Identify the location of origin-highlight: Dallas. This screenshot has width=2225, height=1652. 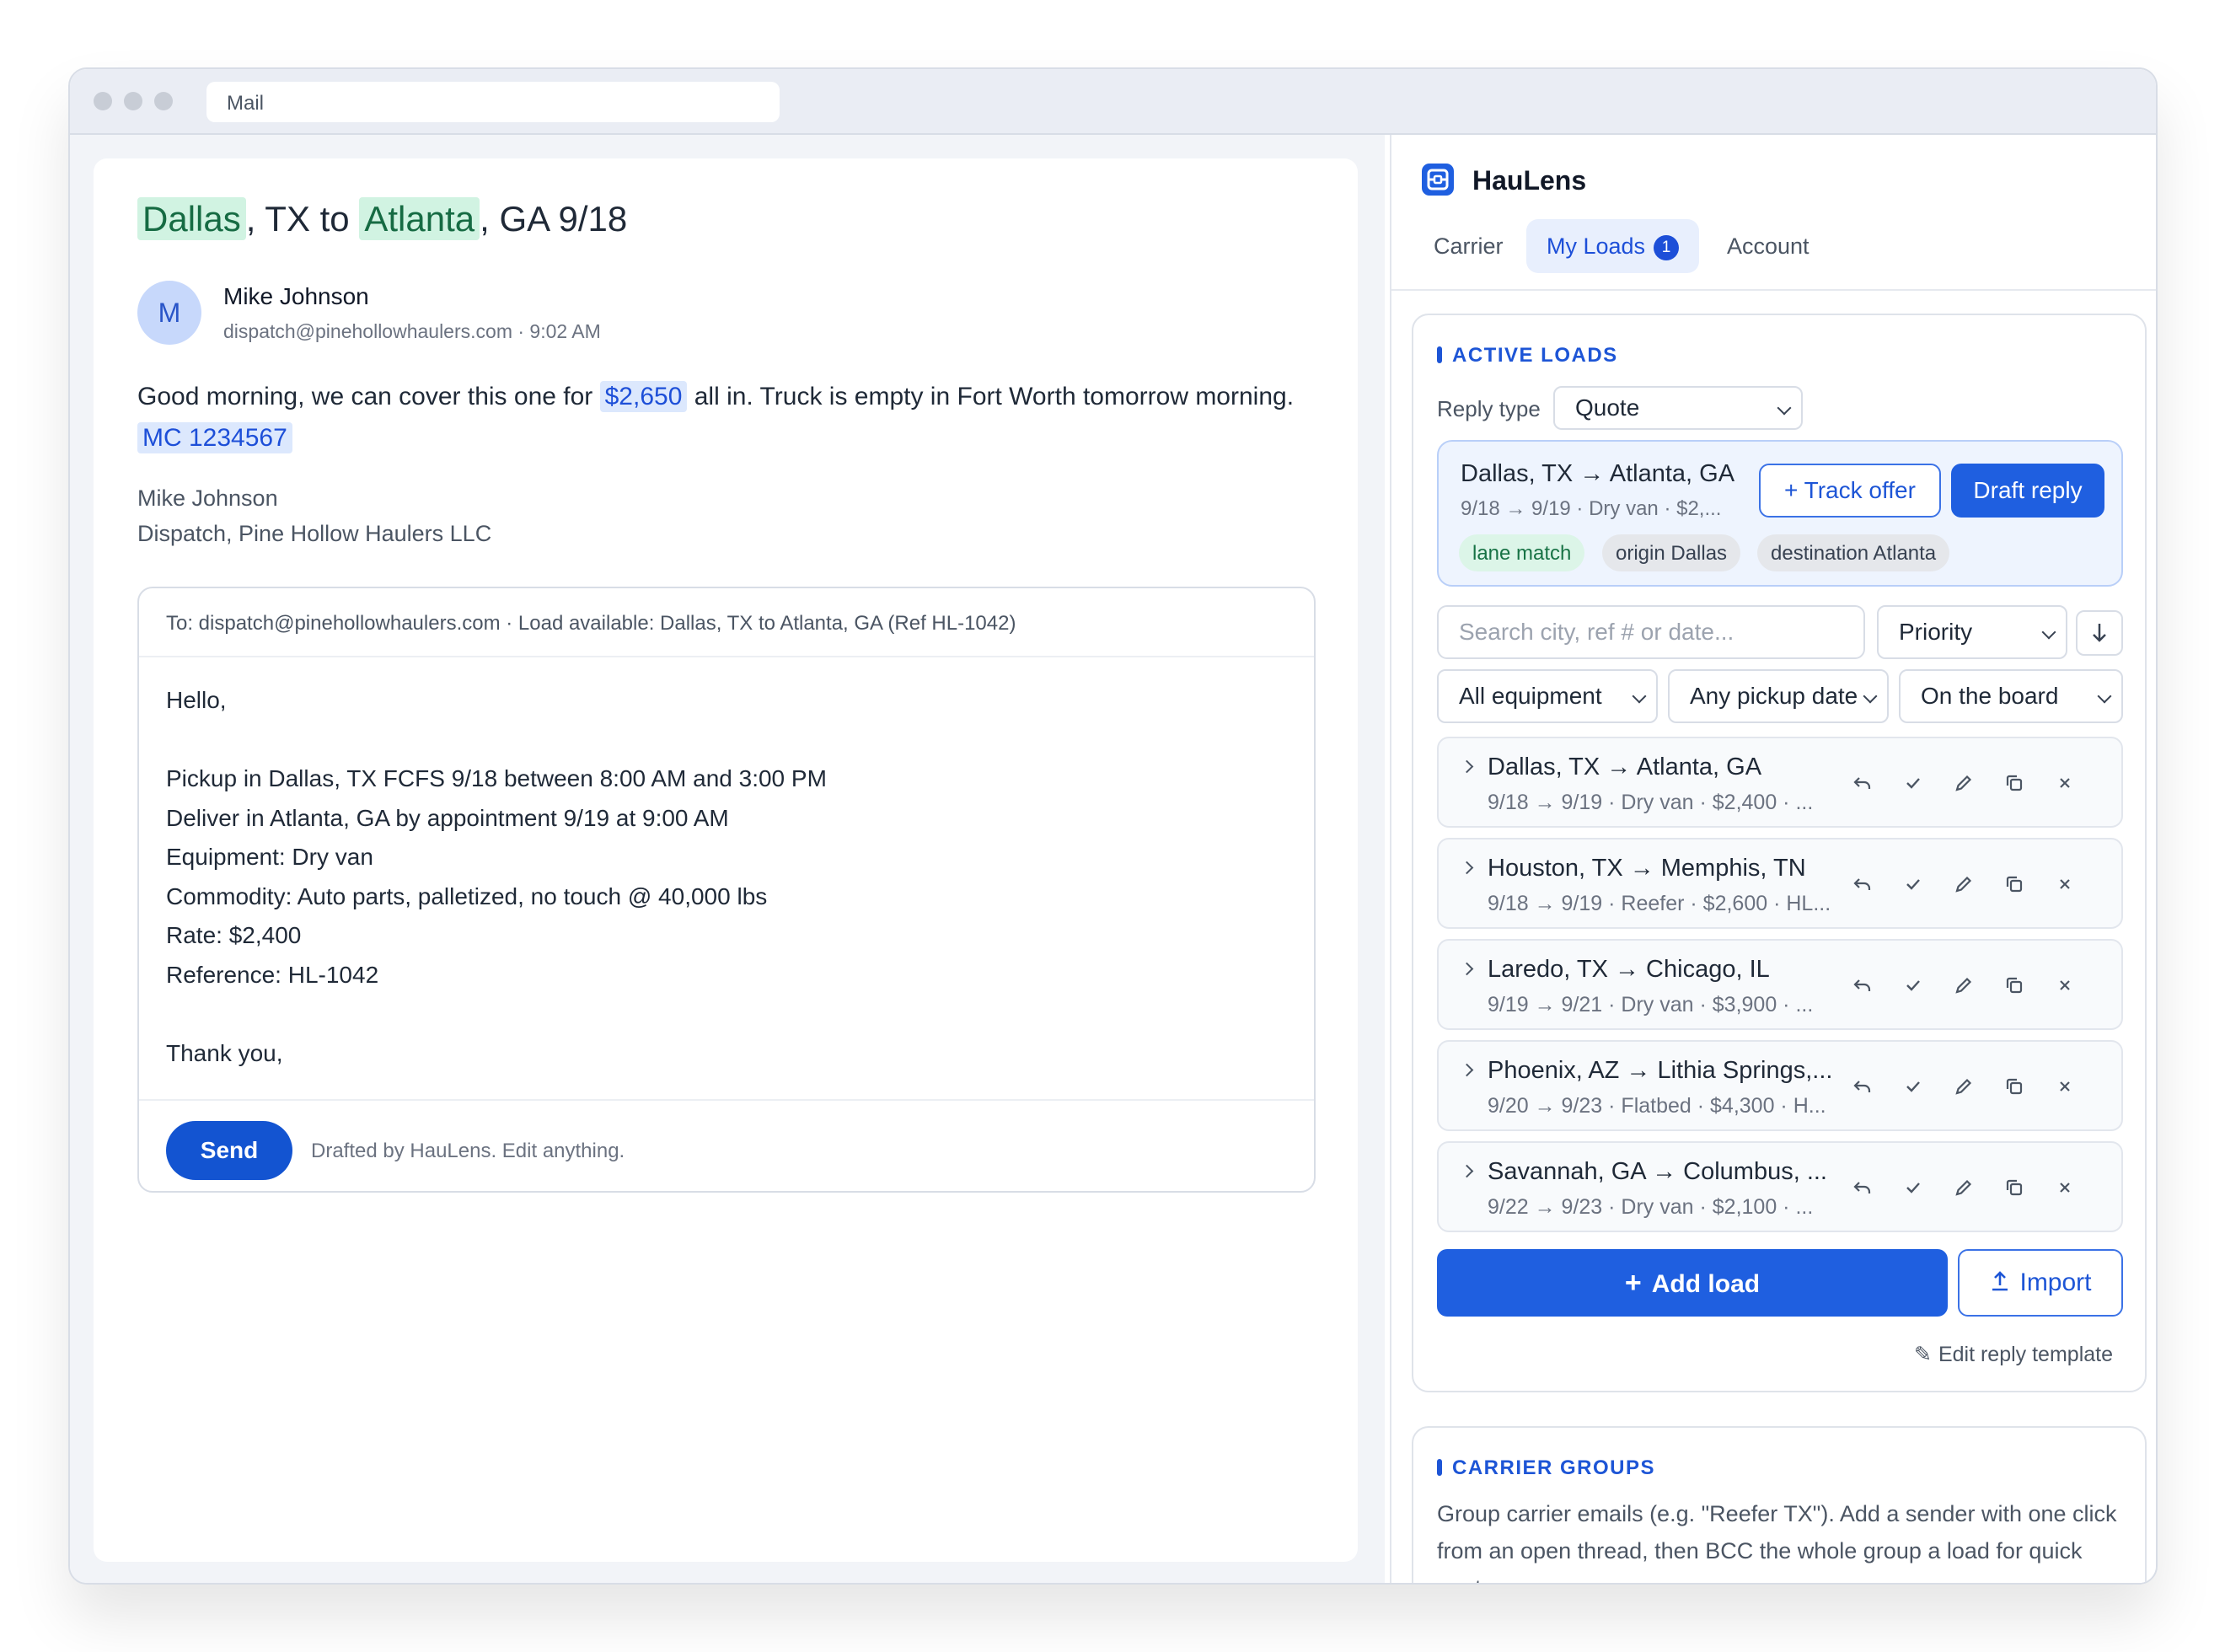
(191, 218).